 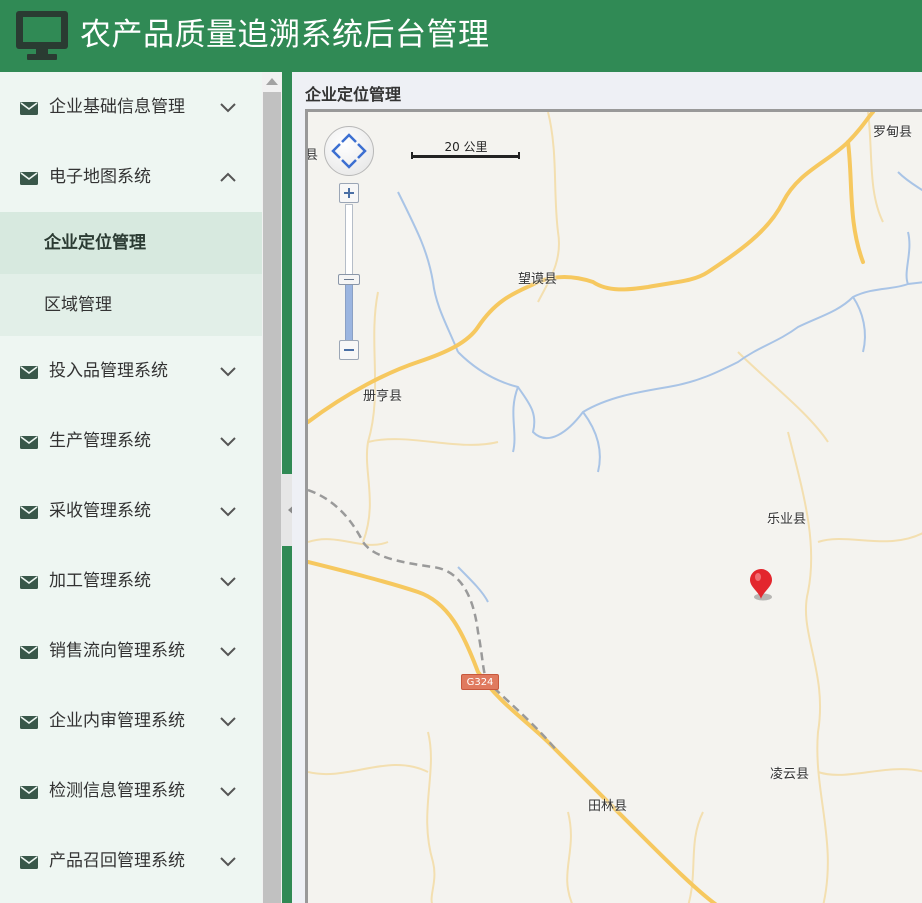 I want to click on sidebar-item-enterprise-info: 企业基础信息管理, so click(x=131, y=107).